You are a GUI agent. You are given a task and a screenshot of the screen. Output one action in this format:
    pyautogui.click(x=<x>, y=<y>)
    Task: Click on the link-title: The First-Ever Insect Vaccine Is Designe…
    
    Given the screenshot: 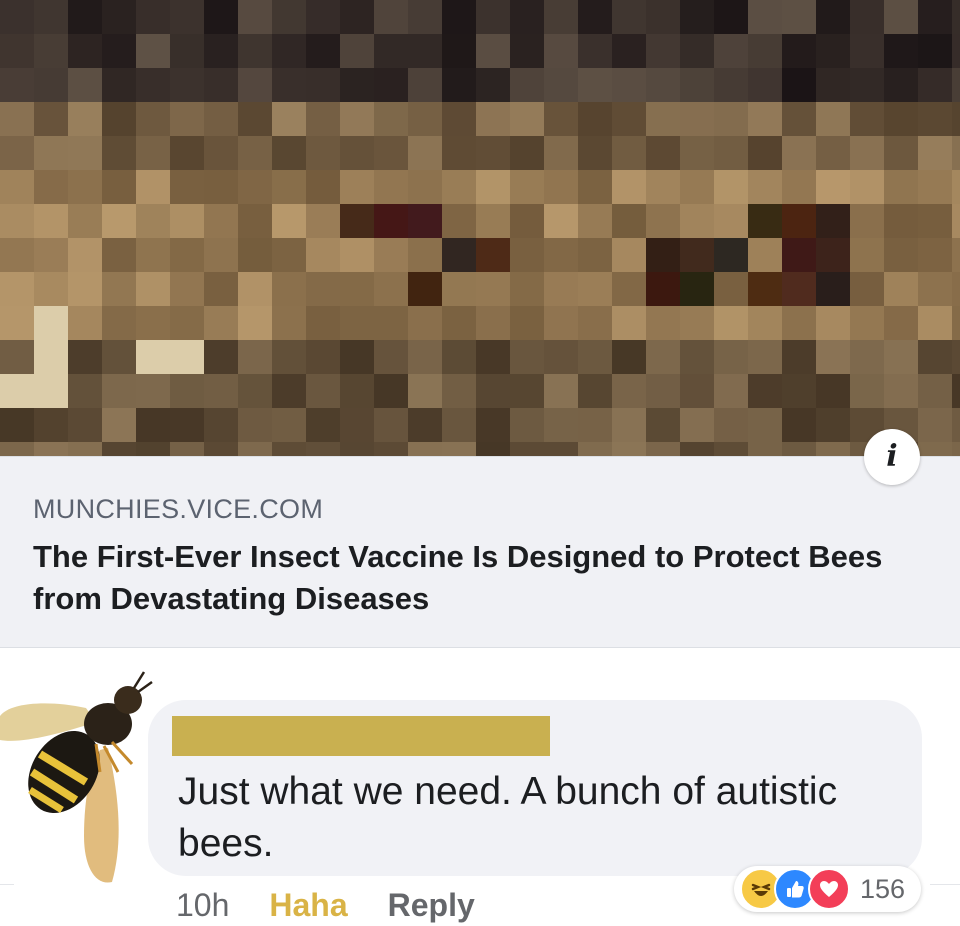 What is the action you would take?
    pyautogui.click(x=483, y=578)
    